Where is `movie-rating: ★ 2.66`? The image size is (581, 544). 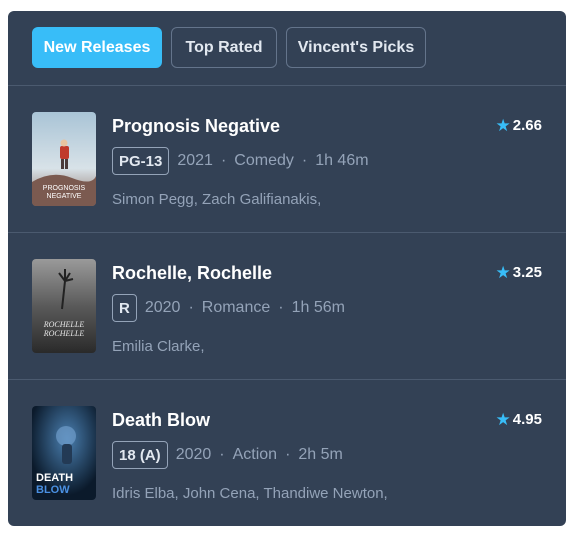 movie-rating: ★ 2.66 is located at coordinates (519, 125).